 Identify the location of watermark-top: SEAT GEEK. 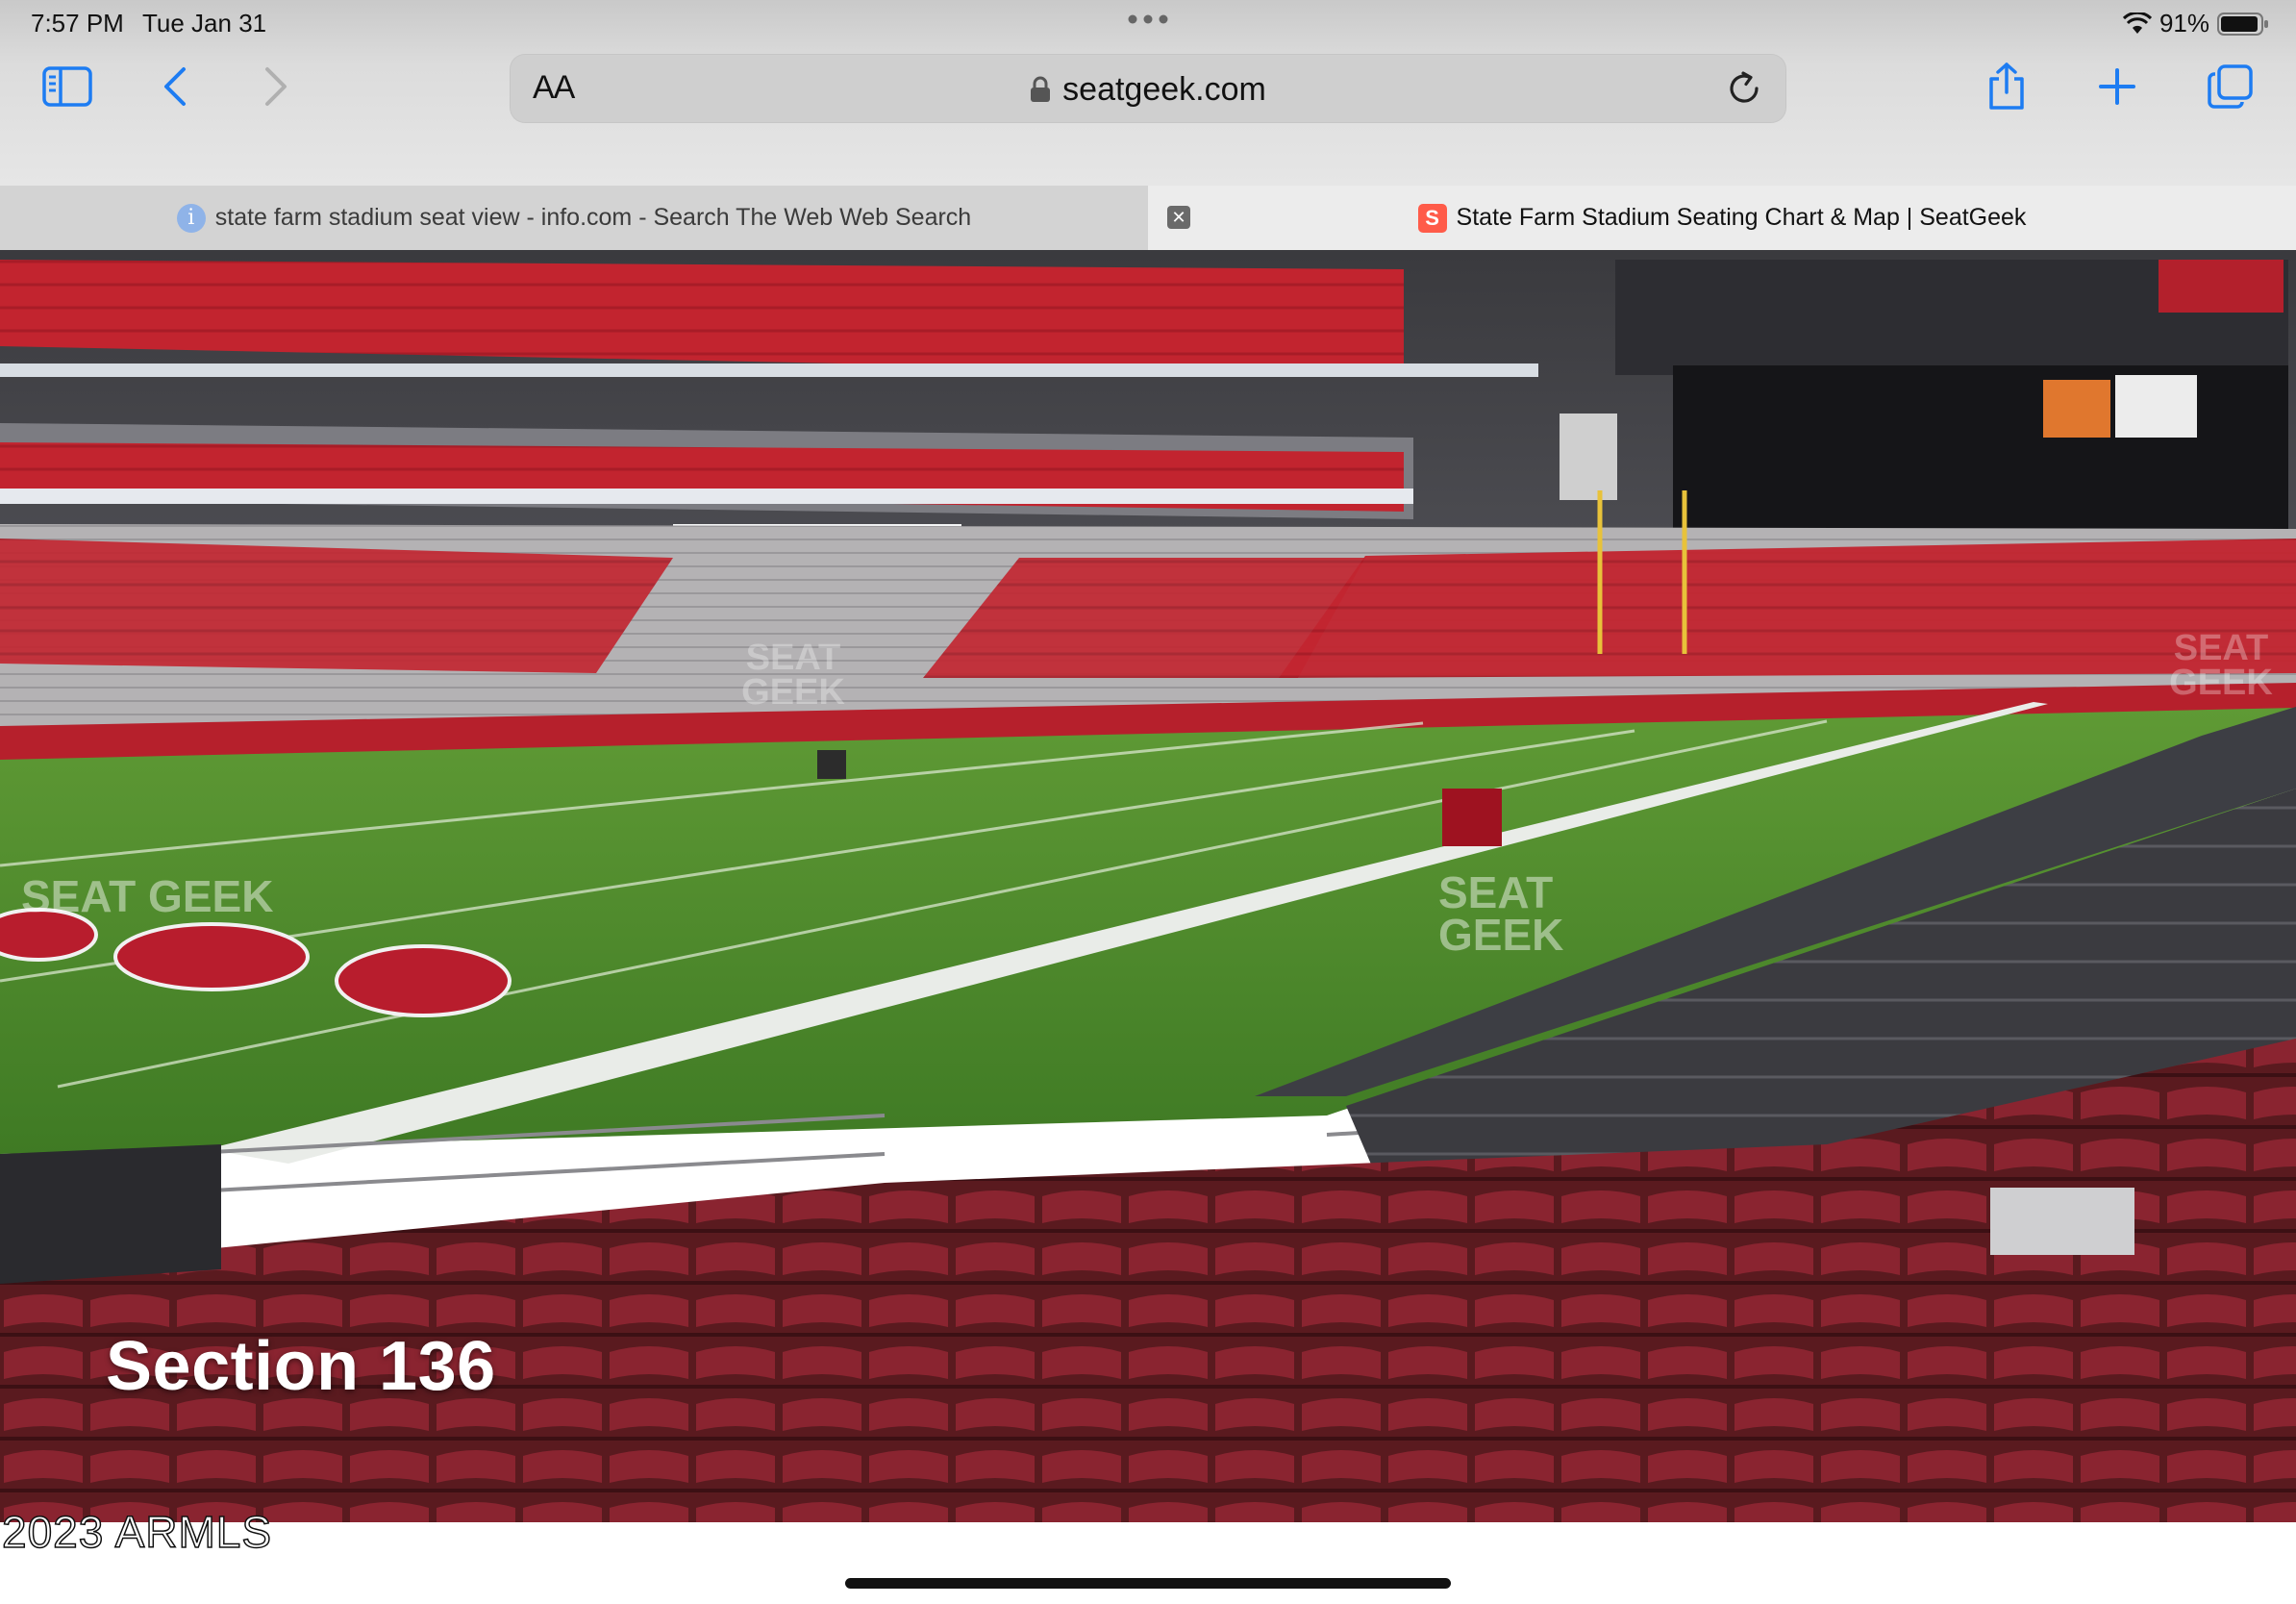
(793, 675).